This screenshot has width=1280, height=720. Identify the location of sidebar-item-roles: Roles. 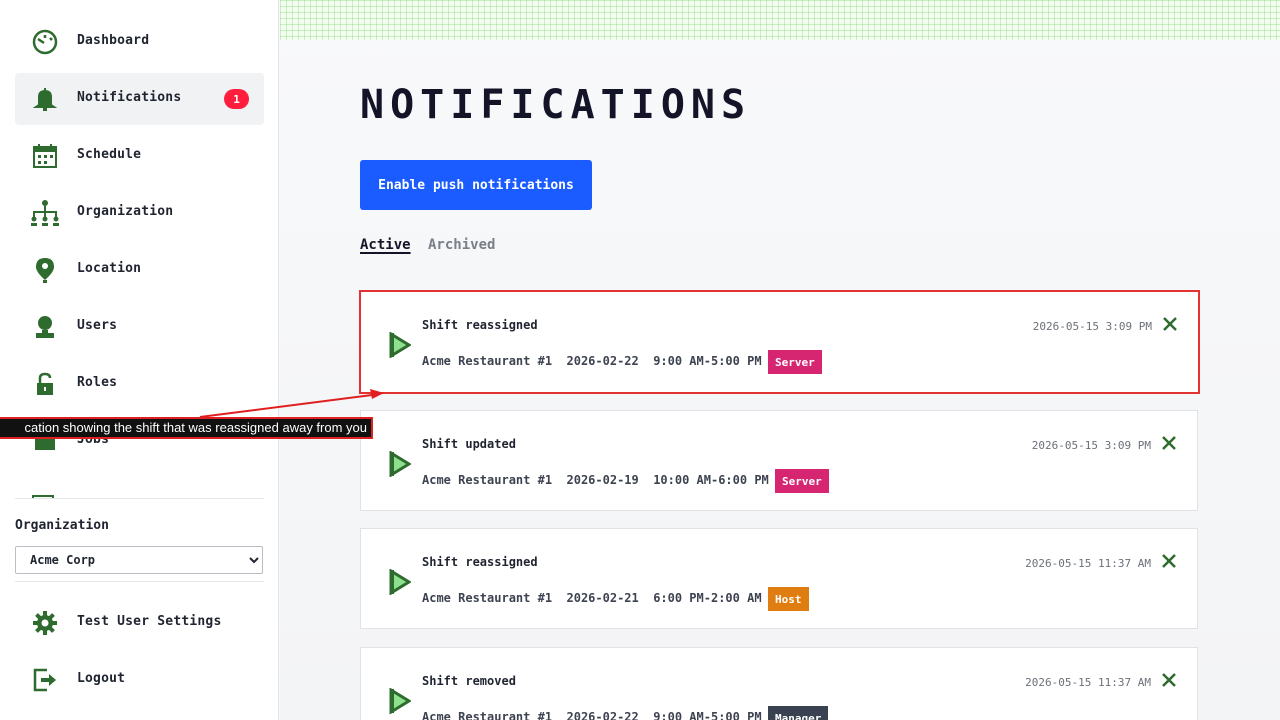
(139, 384).